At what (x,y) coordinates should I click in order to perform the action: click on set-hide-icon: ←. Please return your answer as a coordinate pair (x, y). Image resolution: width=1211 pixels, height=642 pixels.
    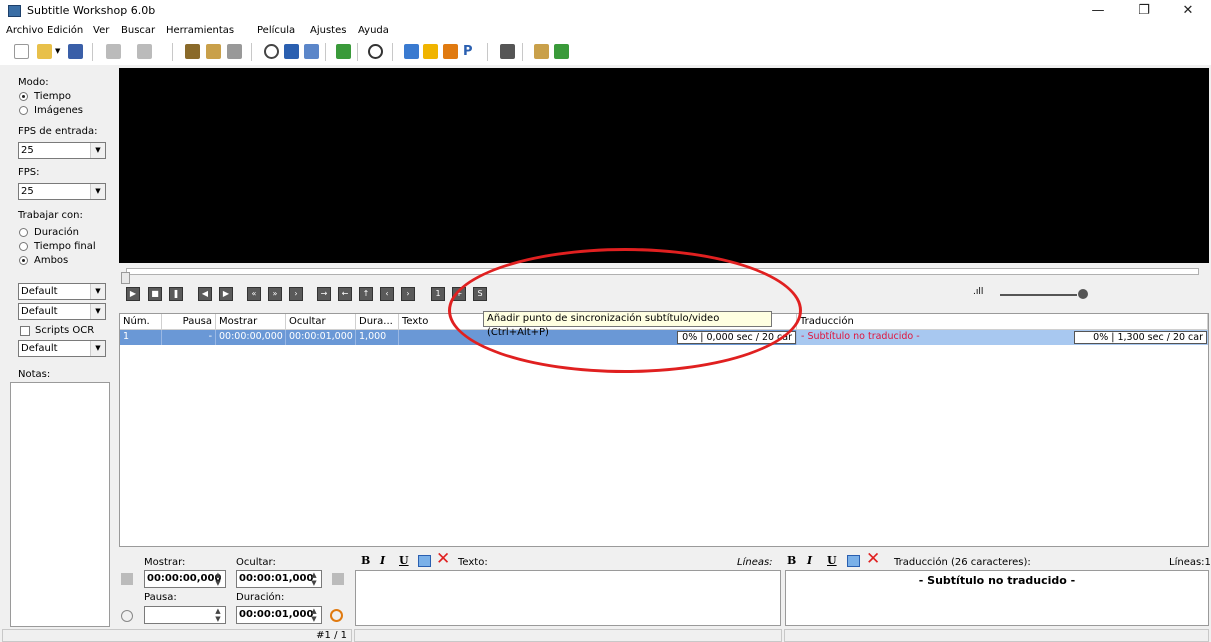
    Looking at the image, I should click on (345, 294).